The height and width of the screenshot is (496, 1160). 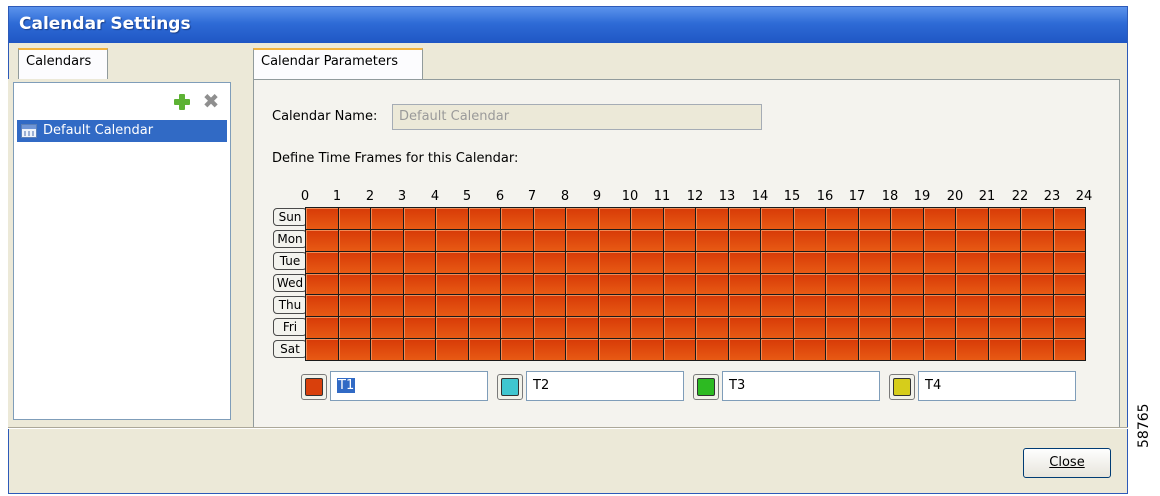 What do you see at coordinates (290, 327) in the screenshot?
I see `day-button-fri: Fri` at bounding box center [290, 327].